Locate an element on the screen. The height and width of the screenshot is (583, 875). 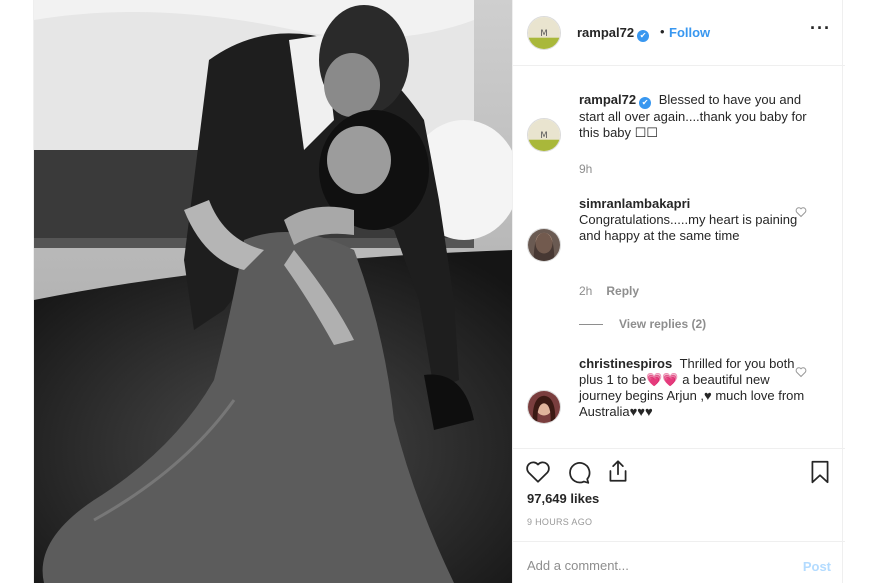
author-avatar: M is located at coordinates (544, 33).